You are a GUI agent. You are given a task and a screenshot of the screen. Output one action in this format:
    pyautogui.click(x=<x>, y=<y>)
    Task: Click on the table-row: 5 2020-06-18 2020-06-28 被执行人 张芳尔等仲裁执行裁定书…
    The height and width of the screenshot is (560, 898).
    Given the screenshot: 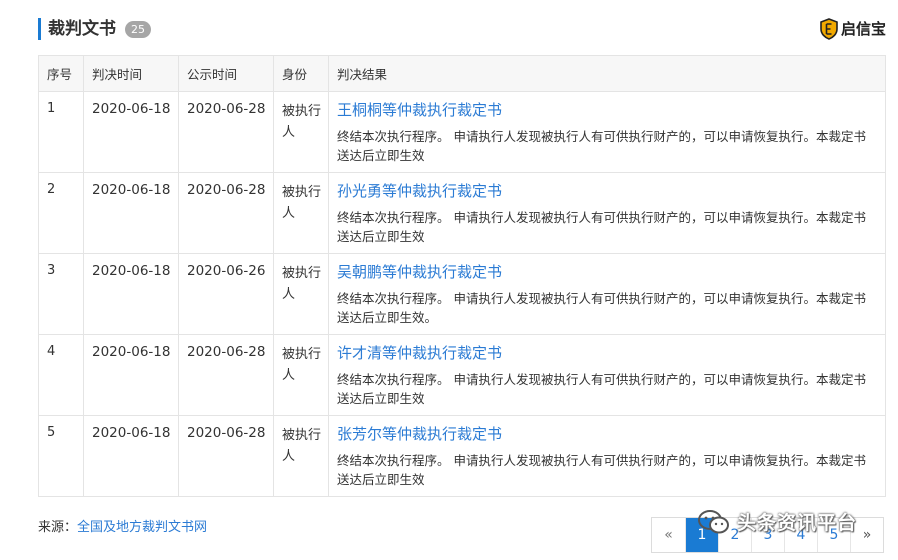 What is the action you would take?
    pyautogui.click(x=462, y=456)
    